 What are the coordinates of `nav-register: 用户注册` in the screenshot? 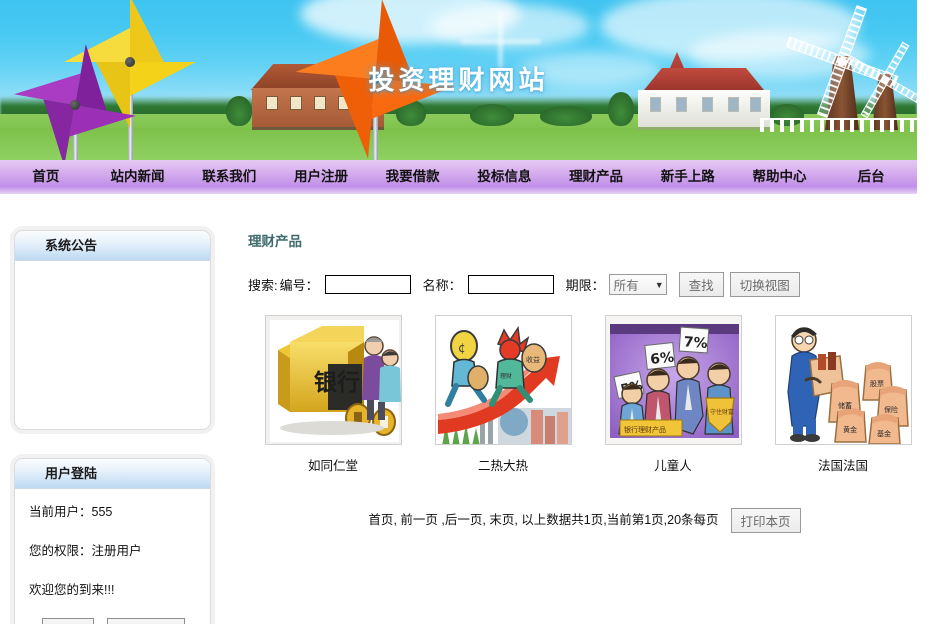 It's located at (321, 177).